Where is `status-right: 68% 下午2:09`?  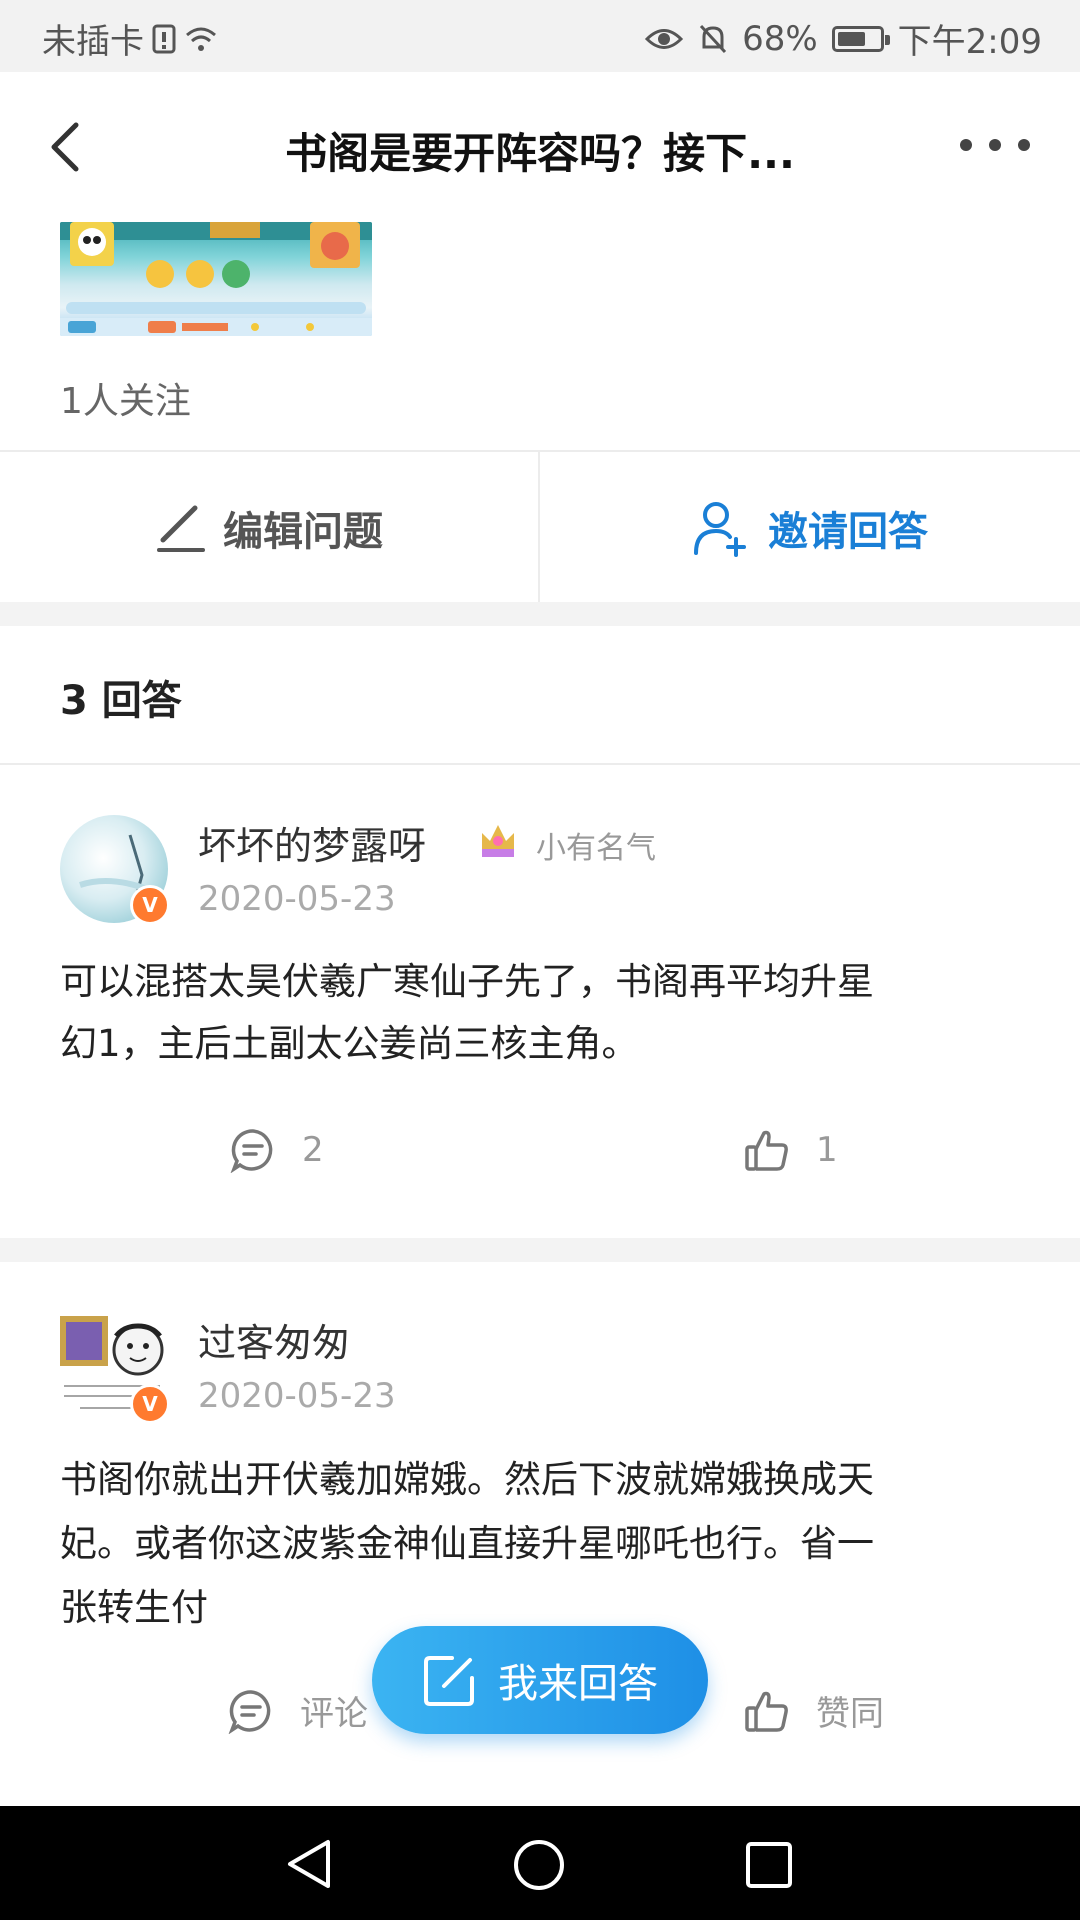 status-right: 68% 下午2:09 is located at coordinates (843, 38).